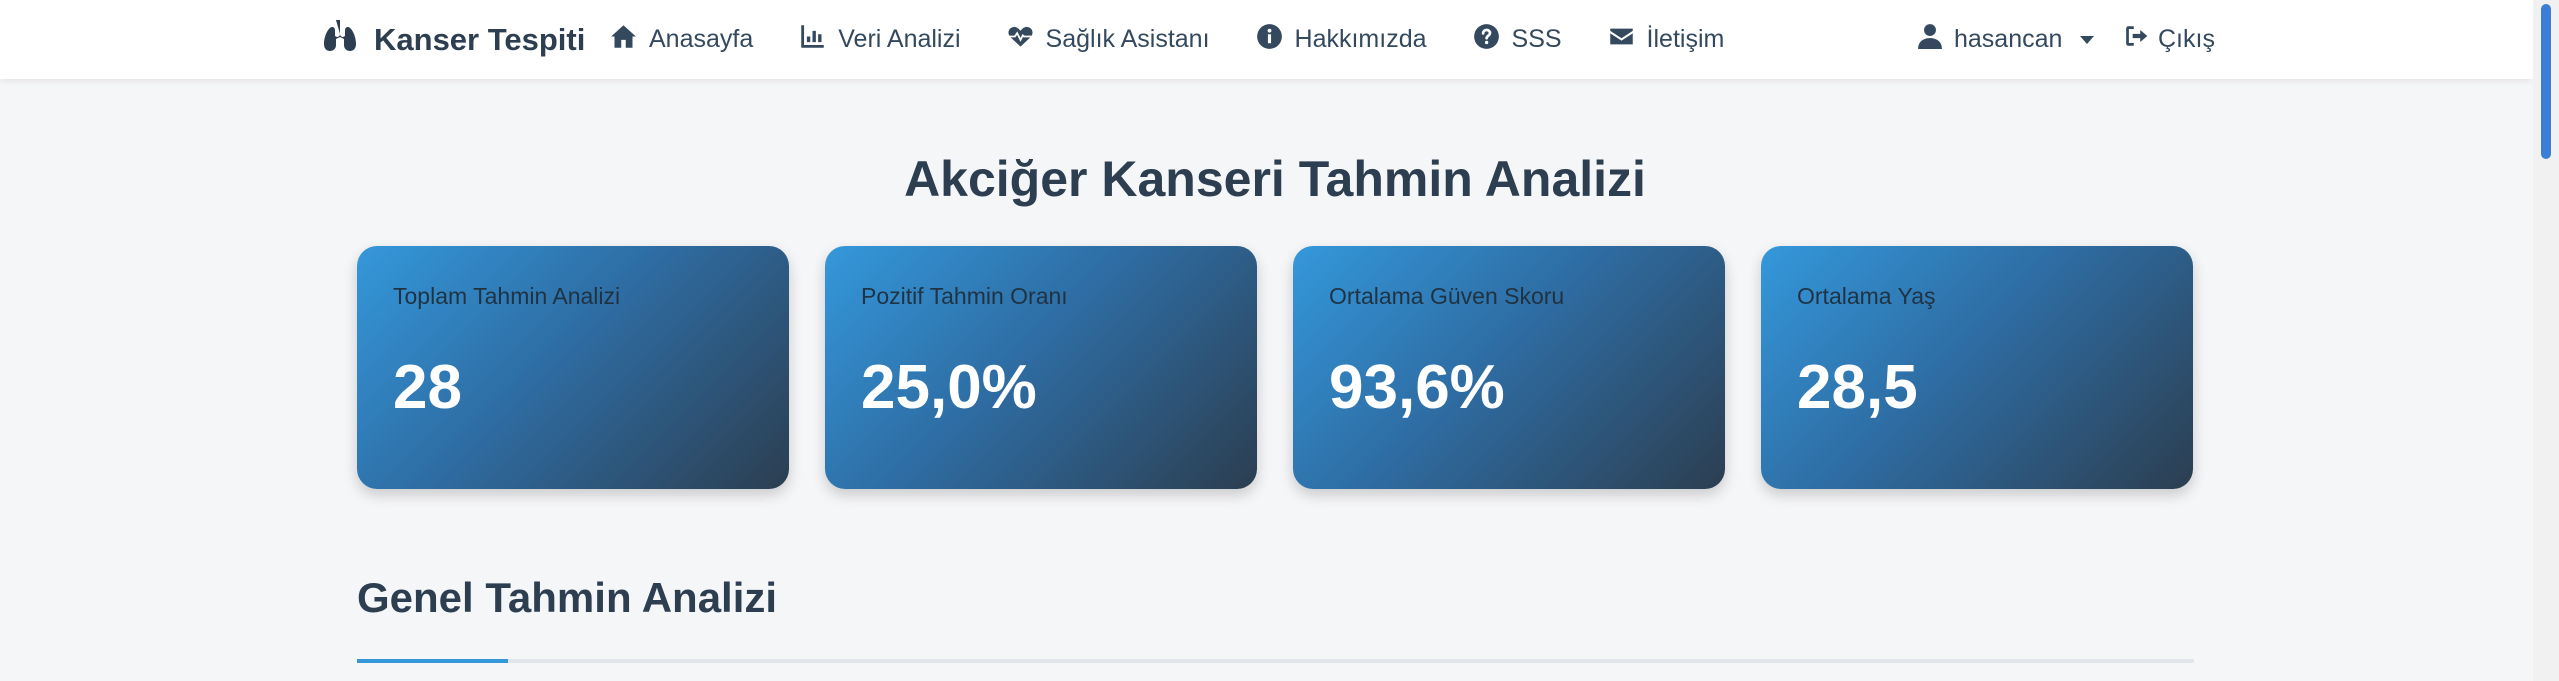 This screenshot has width=2559, height=681. What do you see at coordinates (1857, 387) in the screenshot?
I see `stat-value: 28,5` at bounding box center [1857, 387].